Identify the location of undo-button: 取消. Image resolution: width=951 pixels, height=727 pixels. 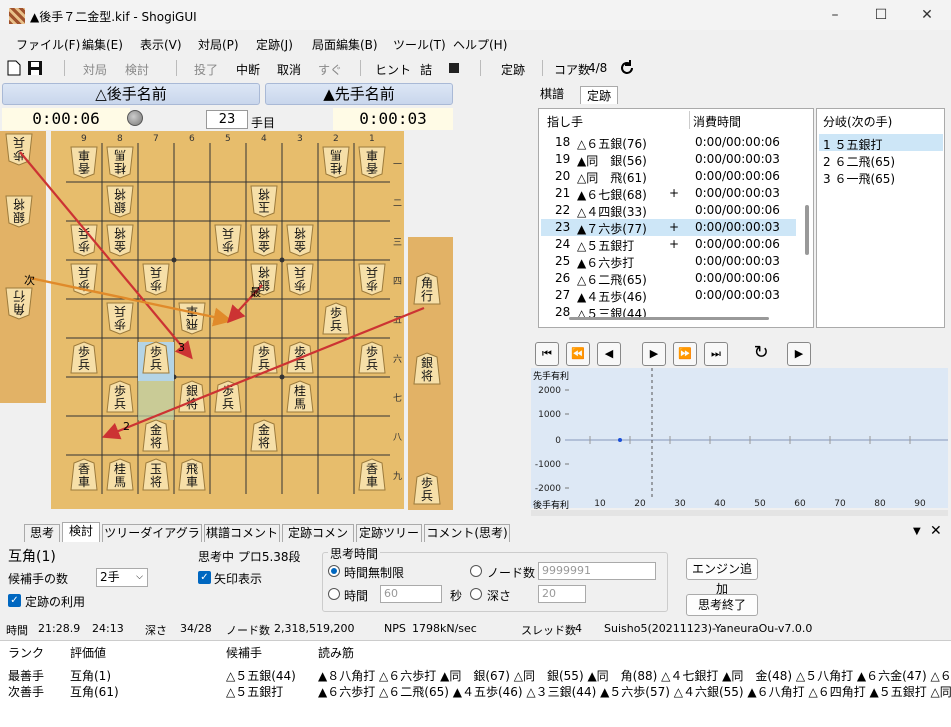
(289, 69).